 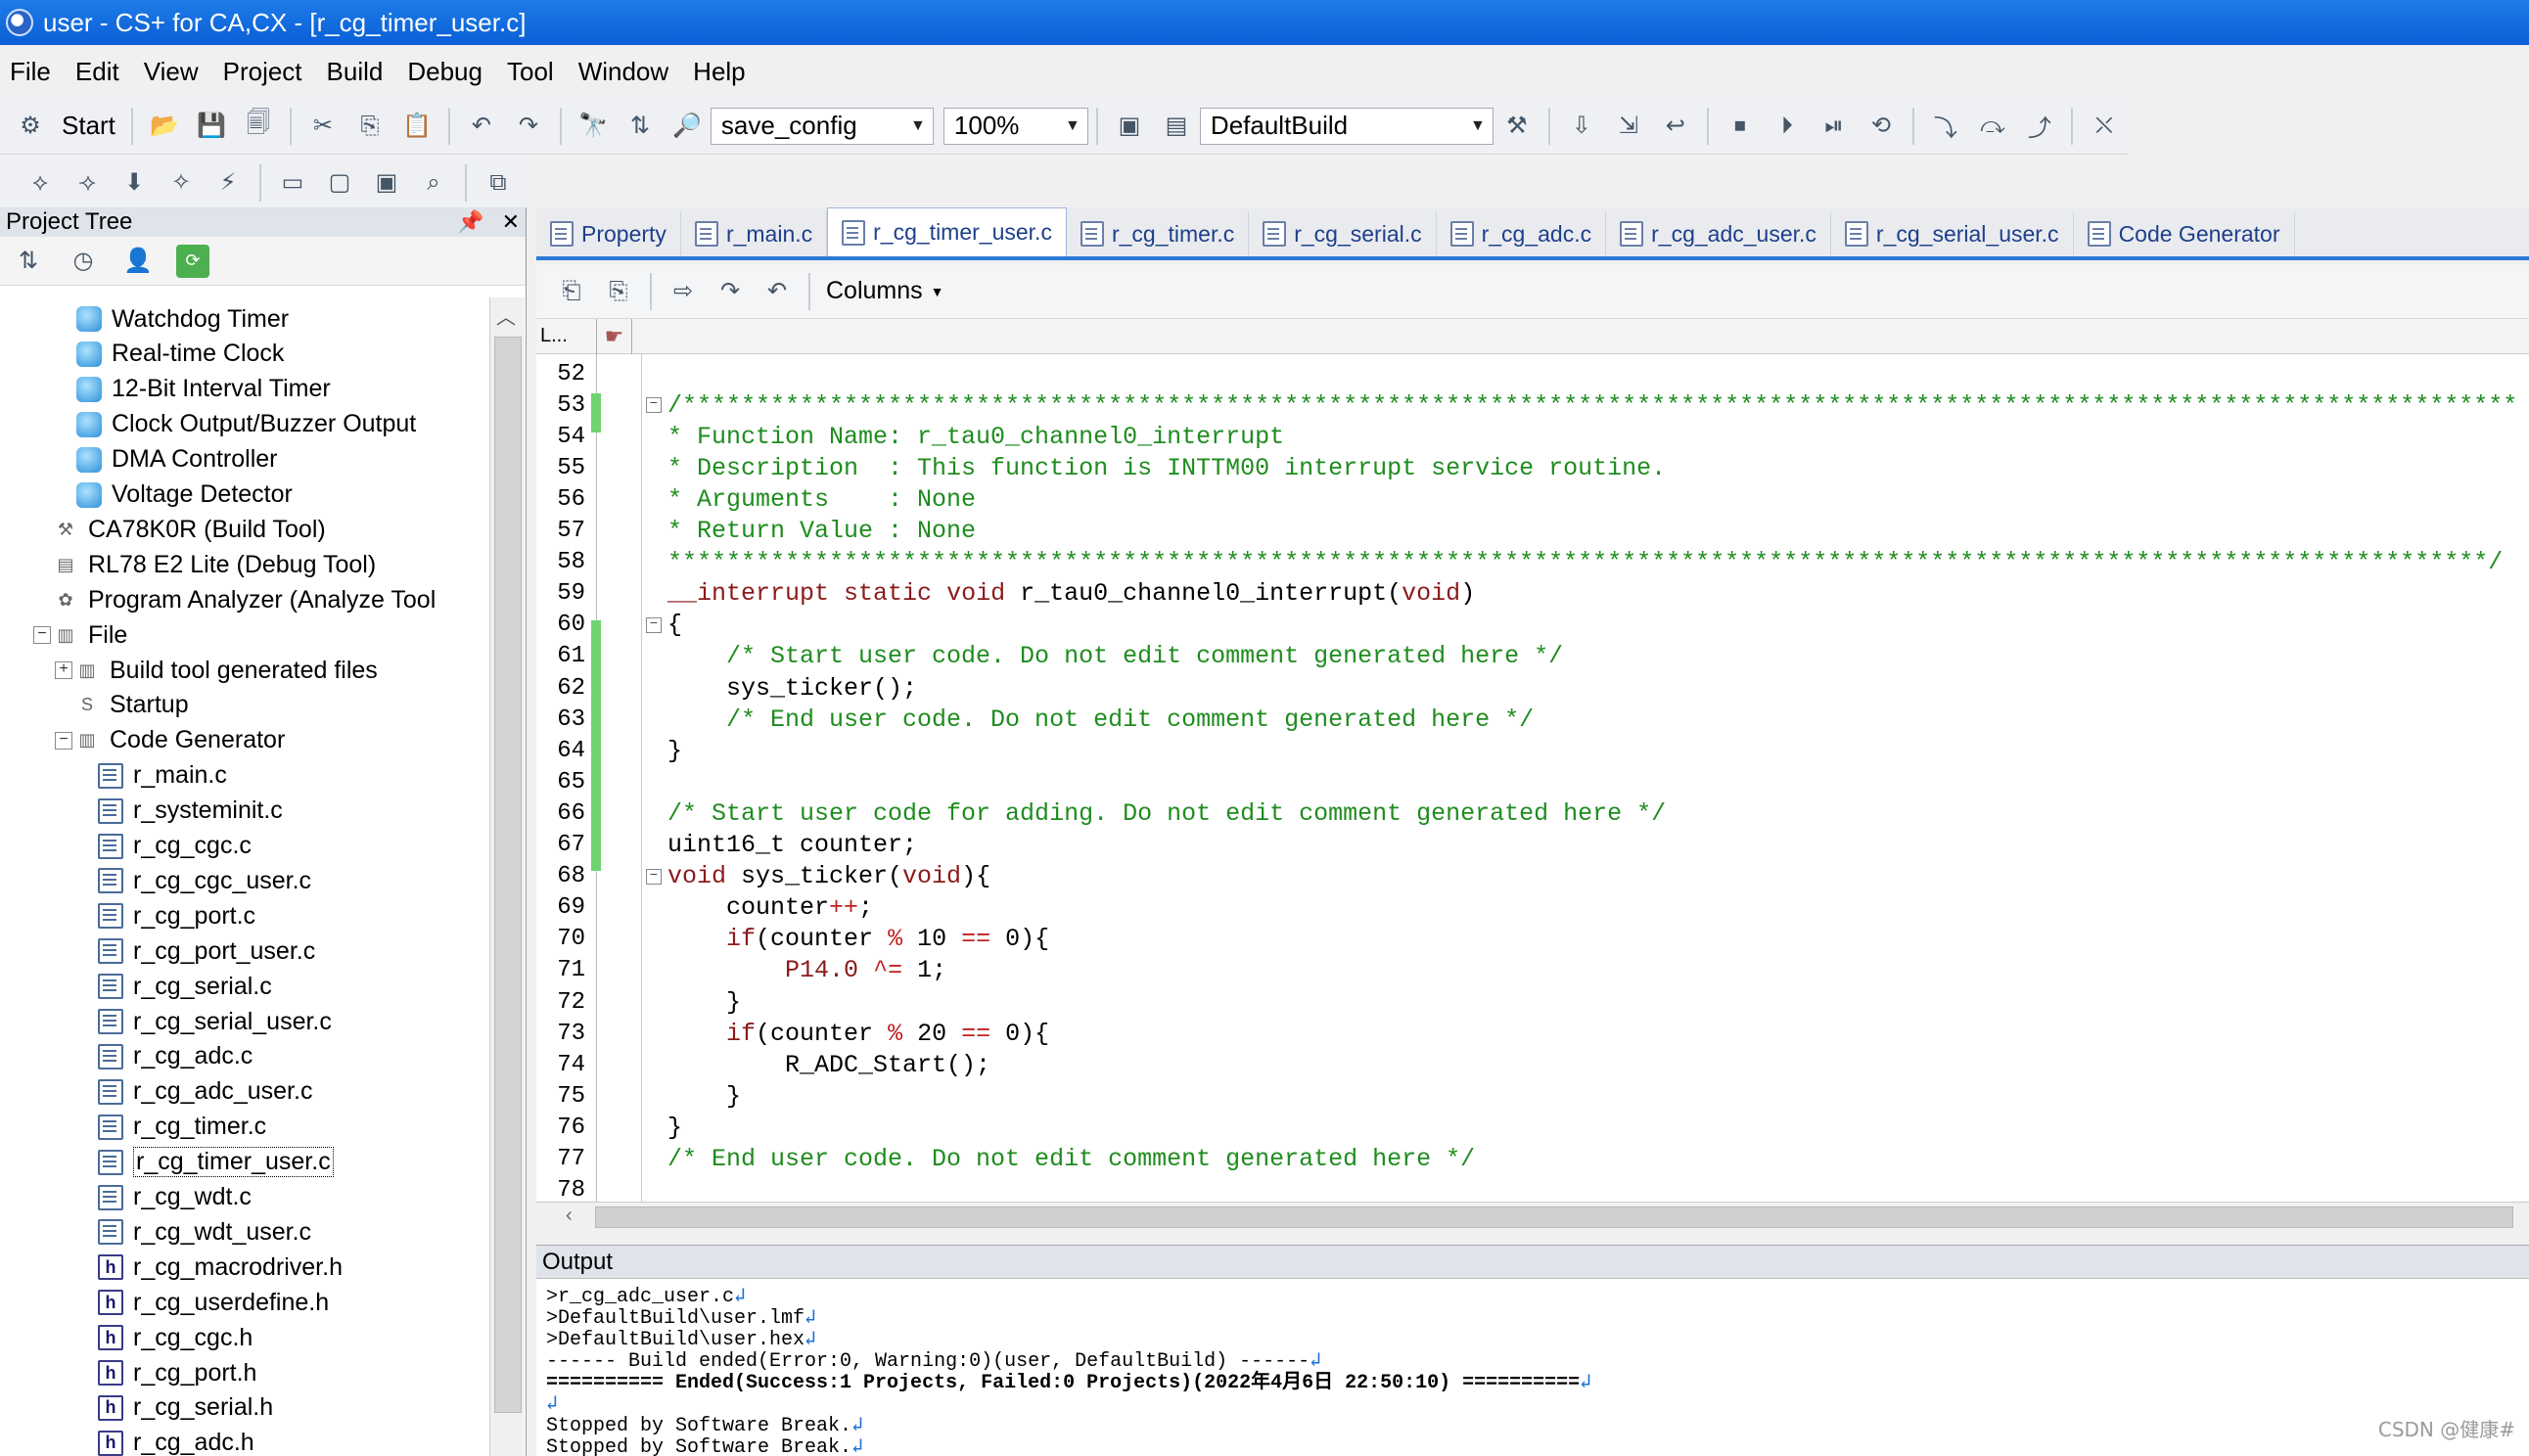 What do you see at coordinates (563, 373) in the screenshot?
I see `code-line: 52` at bounding box center [563, 373].